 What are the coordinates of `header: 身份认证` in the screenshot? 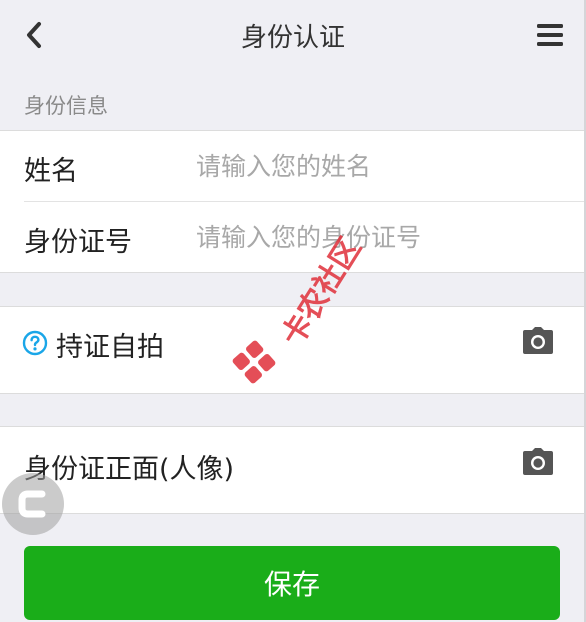 It's located at (293, 35).